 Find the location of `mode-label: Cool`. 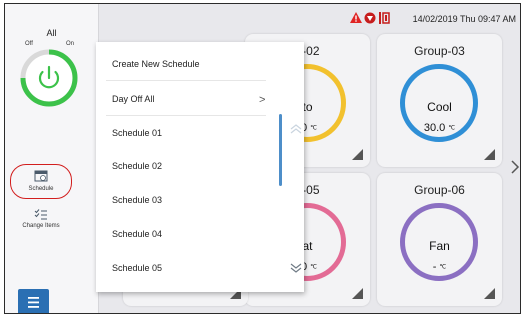

mode-label: Cool is located at coordinates (439, 107).